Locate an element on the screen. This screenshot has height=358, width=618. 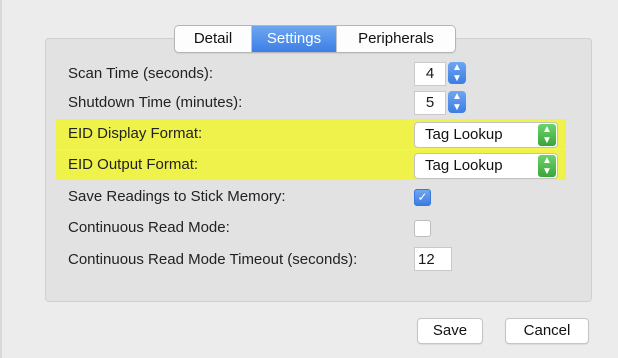
eid-display-value: Tag Lookup is located at coordinates (464, 134).